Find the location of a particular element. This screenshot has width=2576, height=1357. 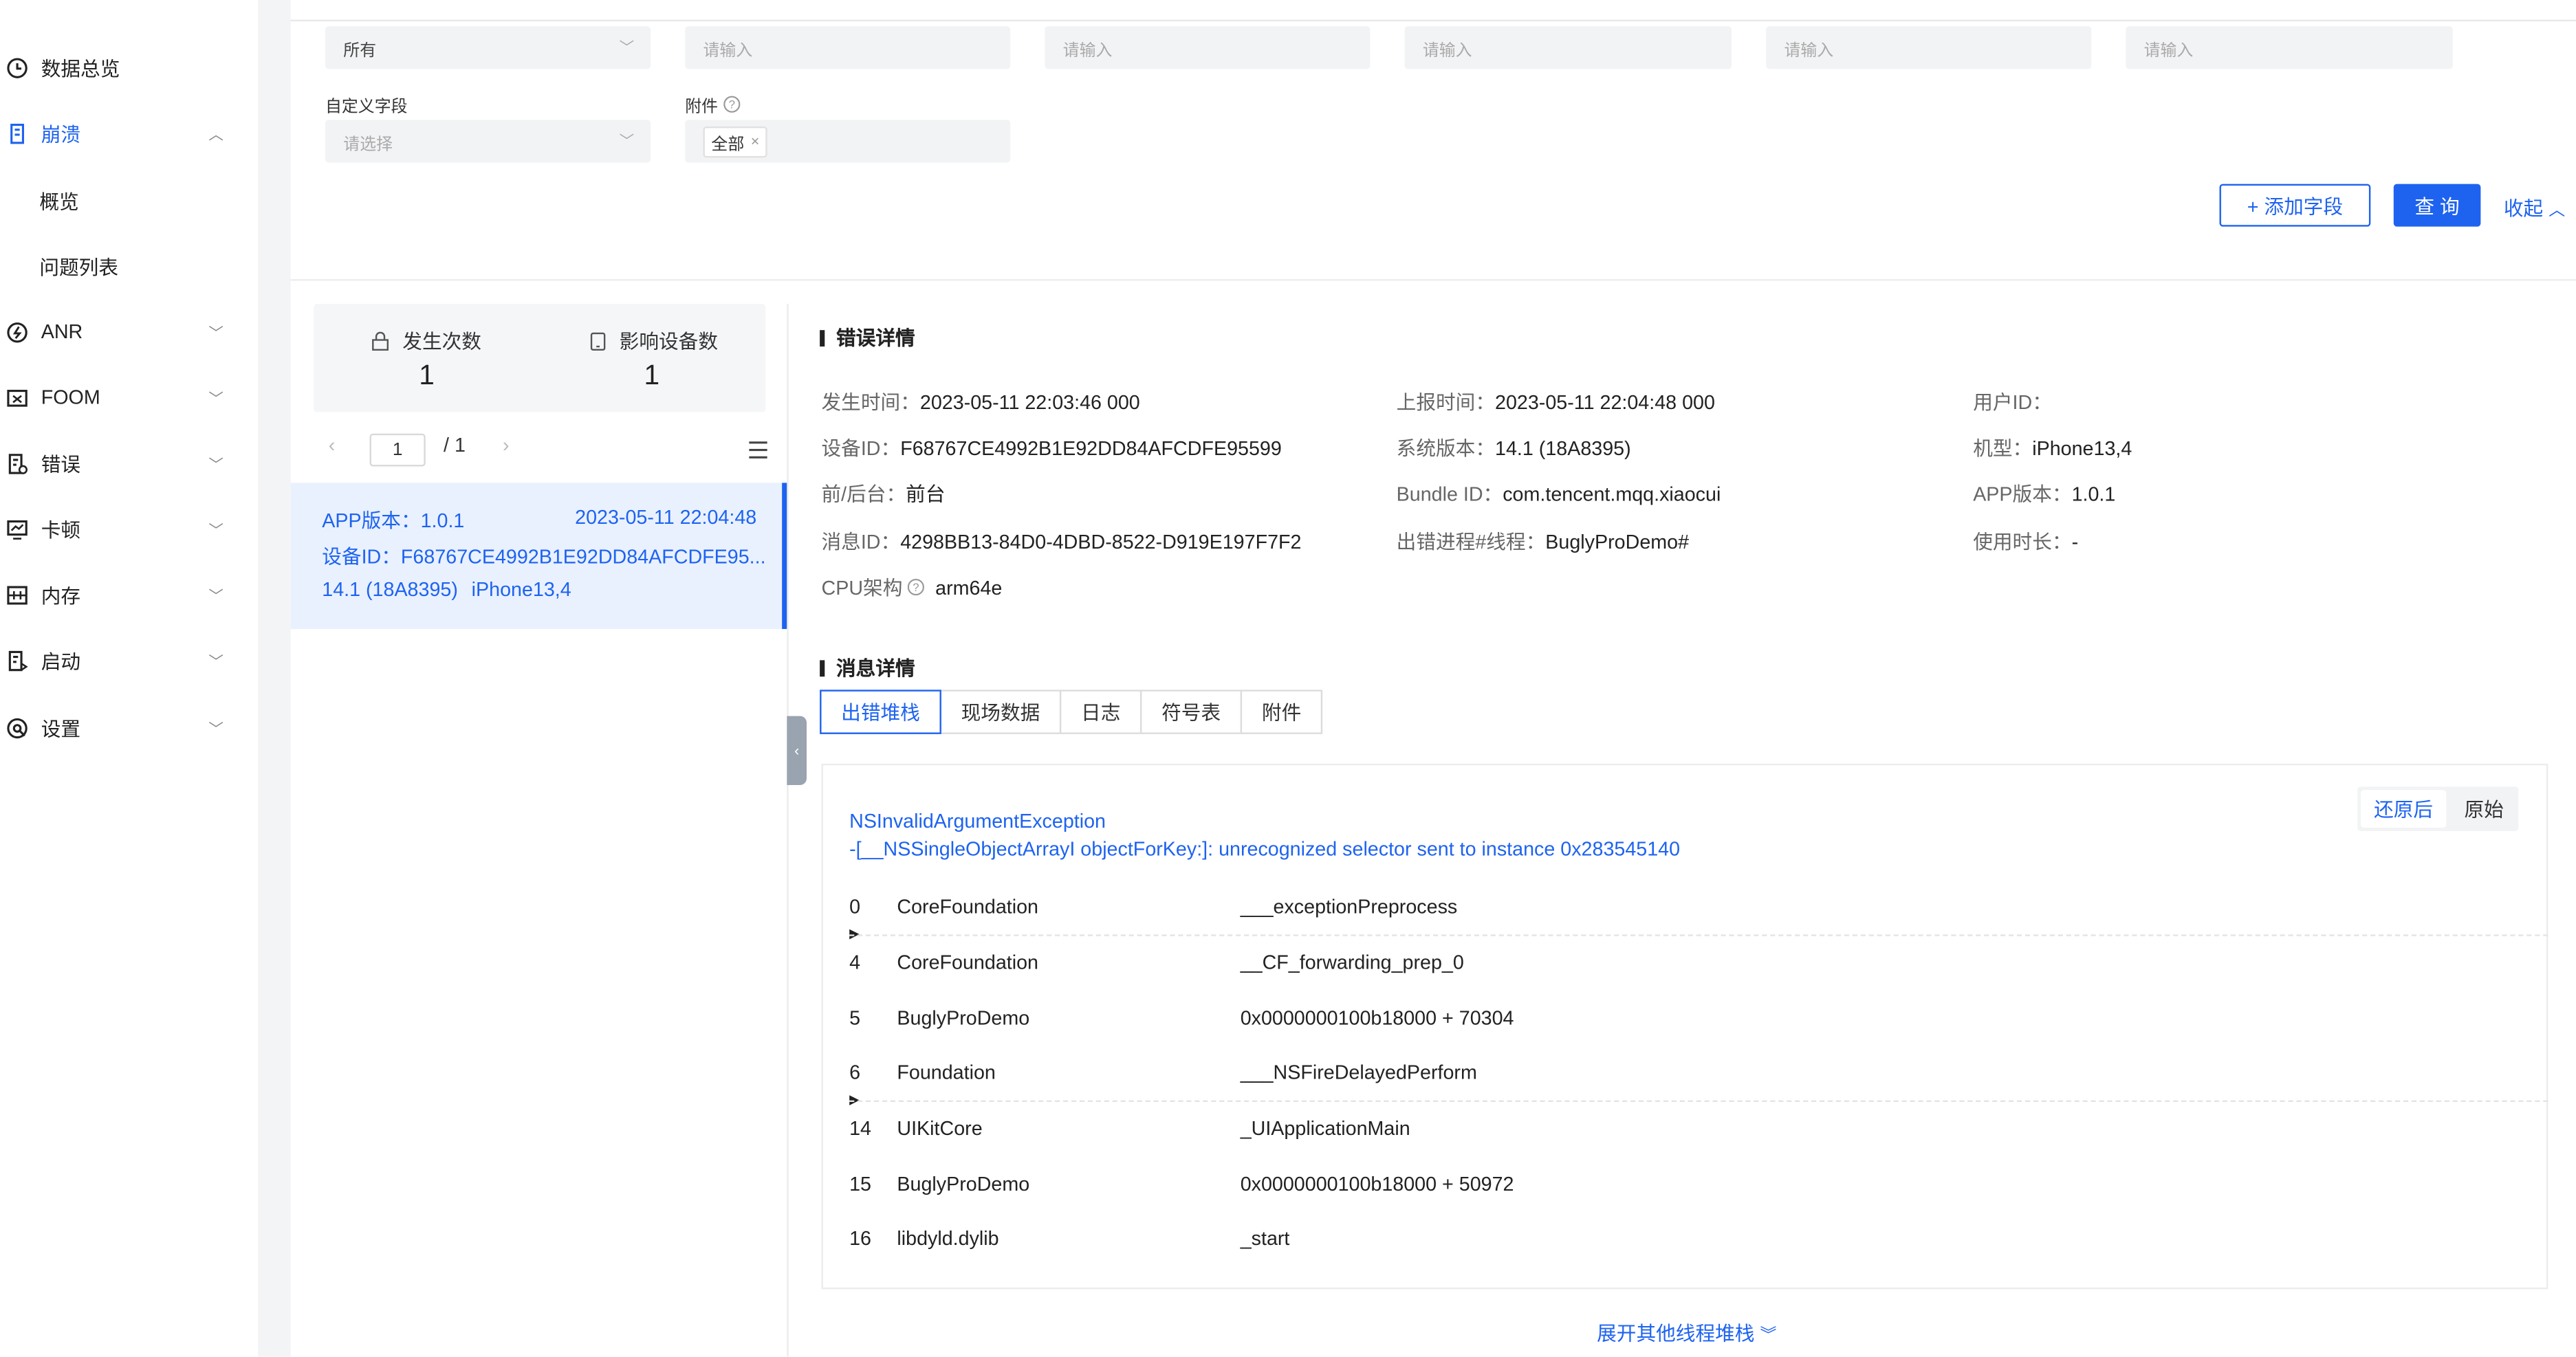

tab-symbol-table: 符号表 is located at coordinates (1191, 711).